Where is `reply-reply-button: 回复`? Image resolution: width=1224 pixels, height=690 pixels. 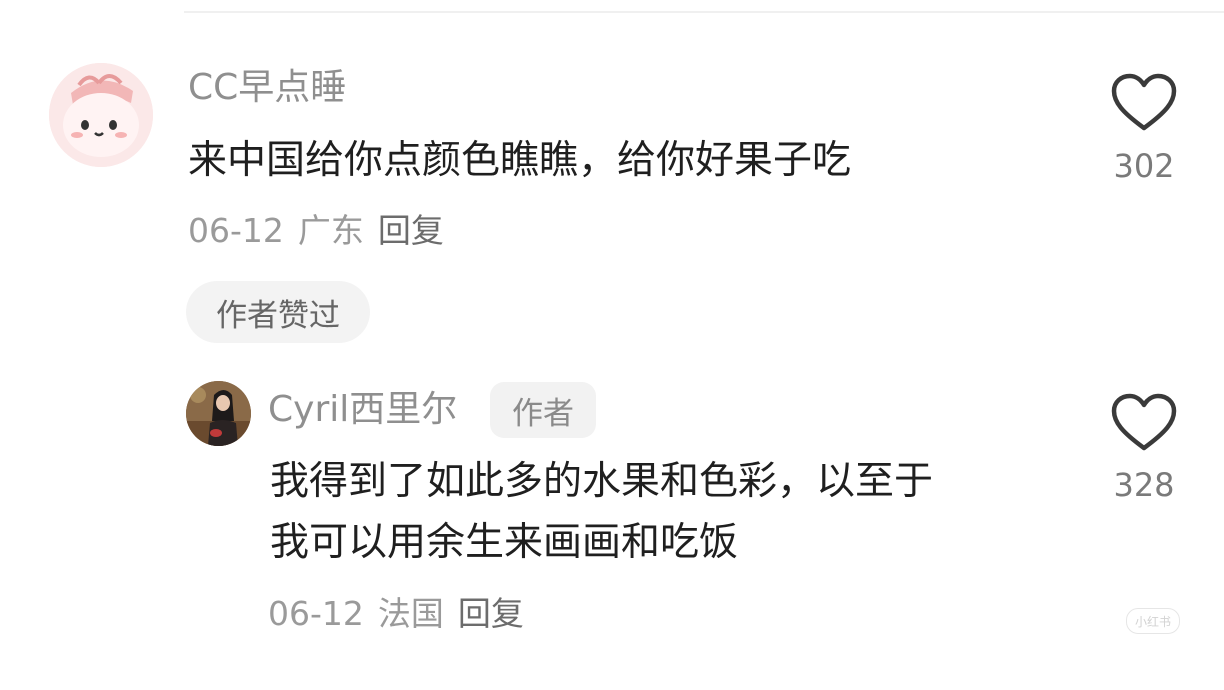
reply-reply-button: 回复 is located at coordinates (491, 613).